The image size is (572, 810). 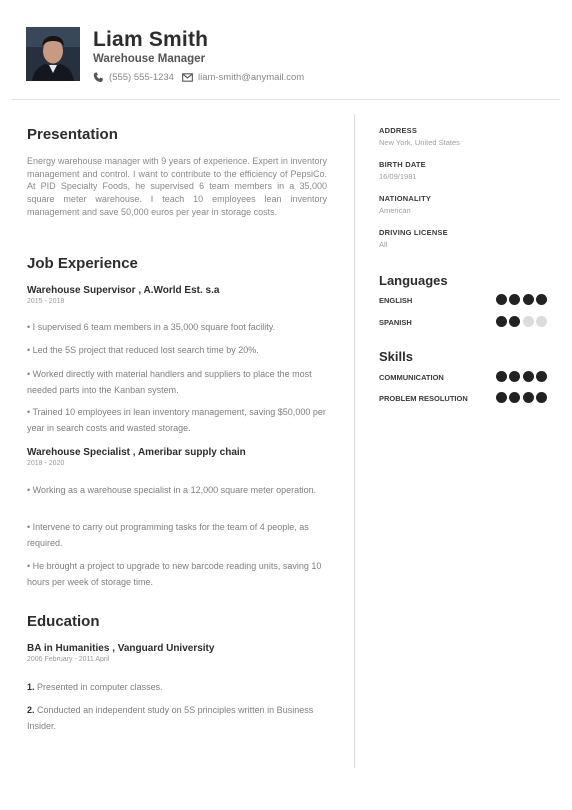 I want to click on languages-heading: Languages, so click(x=413, y=280).